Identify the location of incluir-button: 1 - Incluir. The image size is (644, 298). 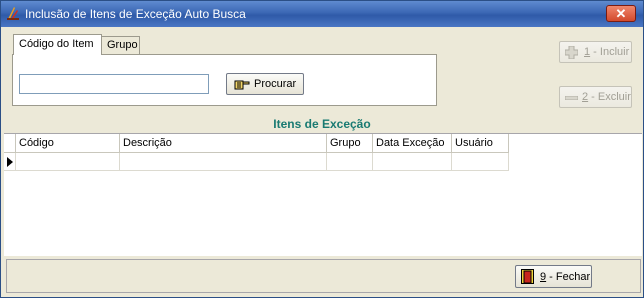
(595, 52).